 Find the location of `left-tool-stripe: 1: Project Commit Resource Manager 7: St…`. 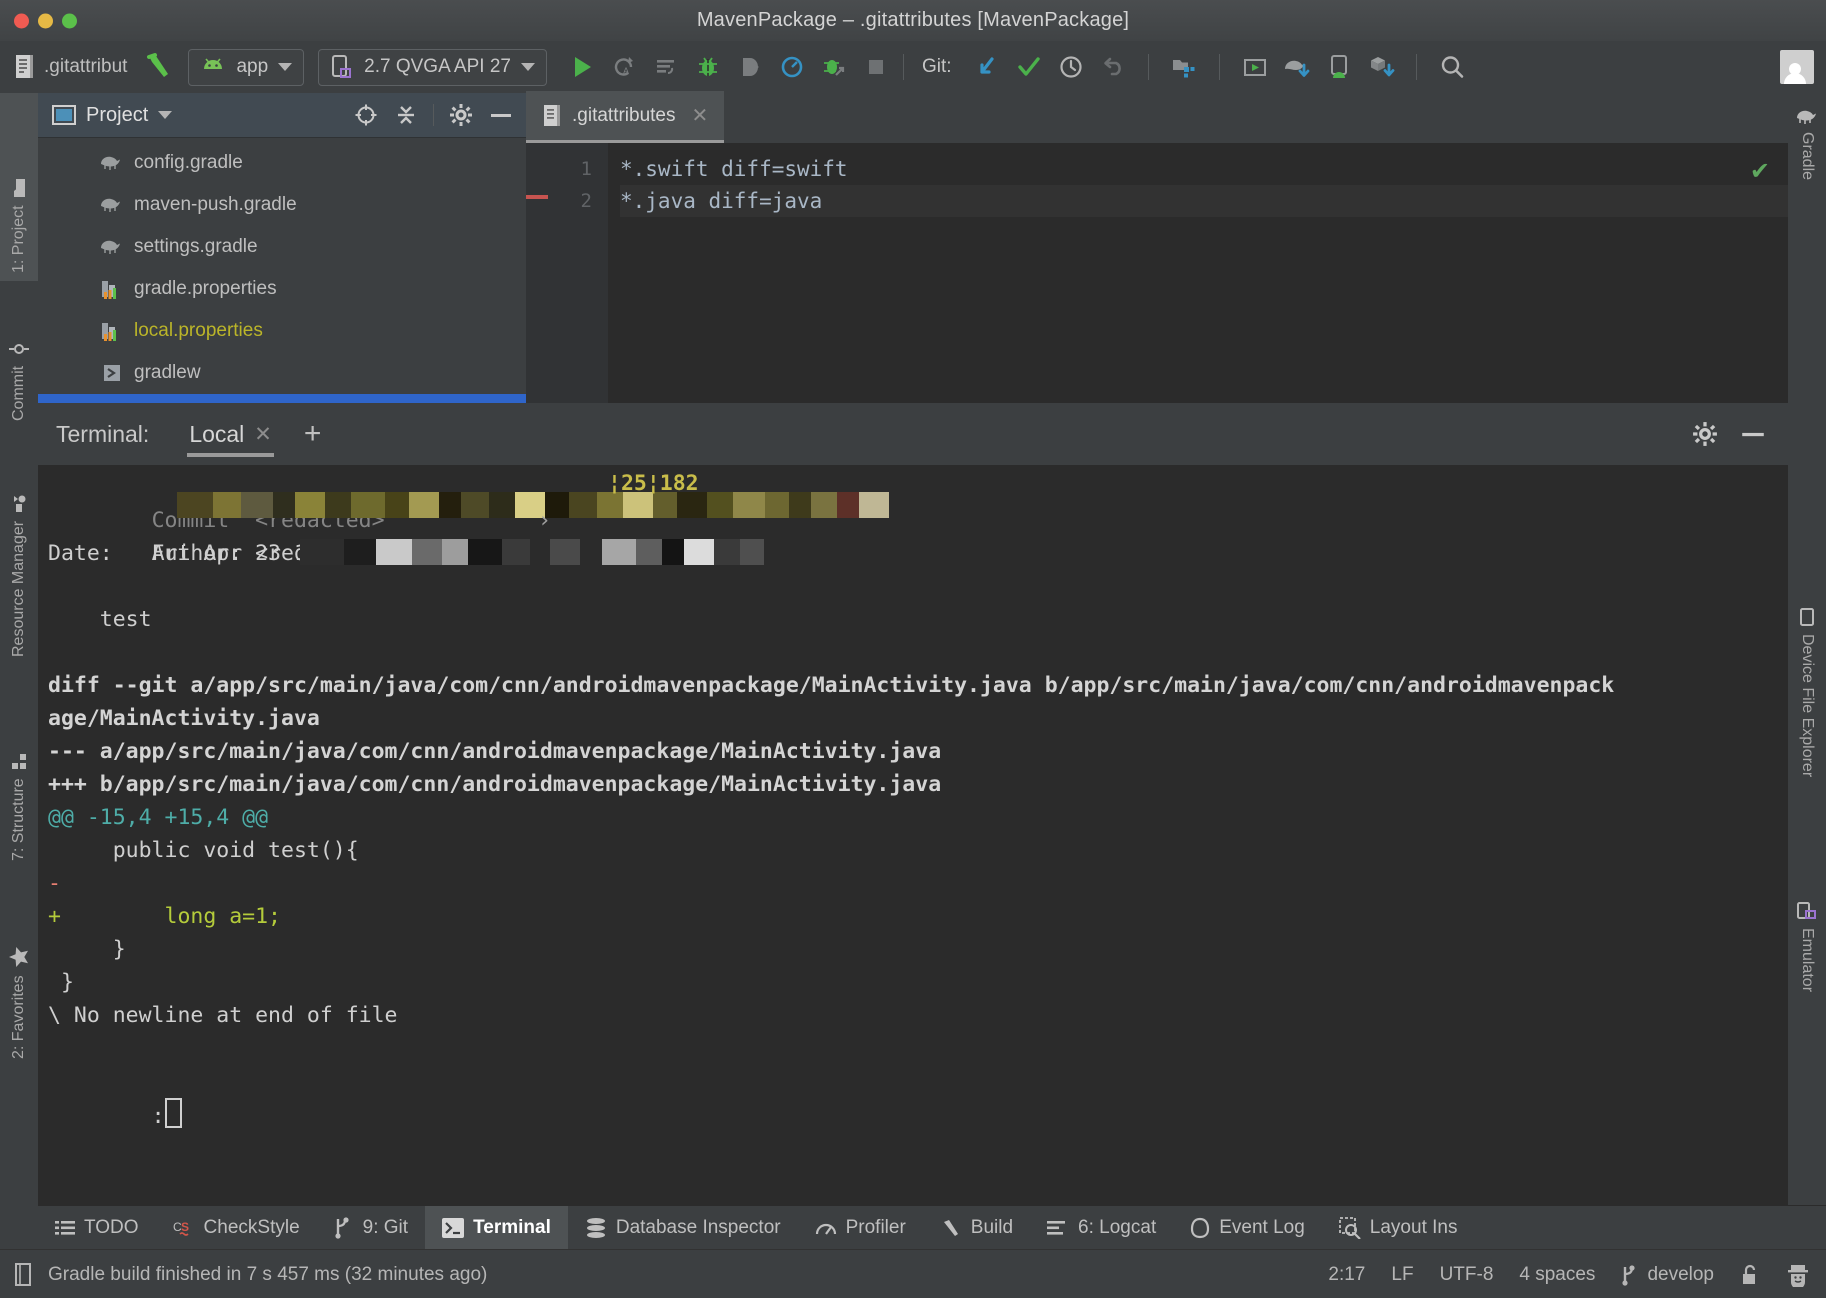

left-tool-stripe: 1: Project Commit Resource Manager 7: St… is located at coordinates (19, 649).